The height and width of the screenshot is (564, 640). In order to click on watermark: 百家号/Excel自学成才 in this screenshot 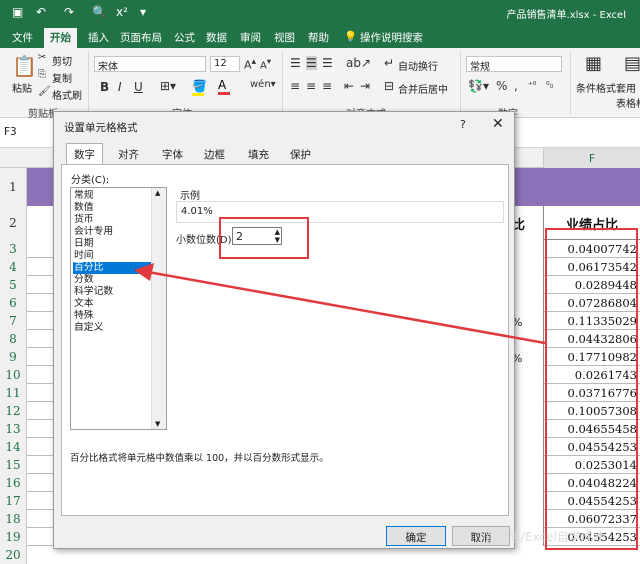, I will do `click(545, 537)`.